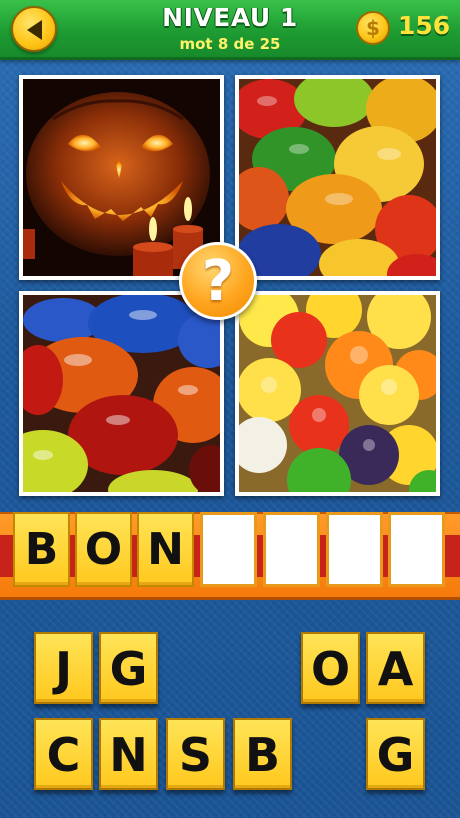 The image size is (460, 818). I want to click on answer-letter: N, so click(165, 549).